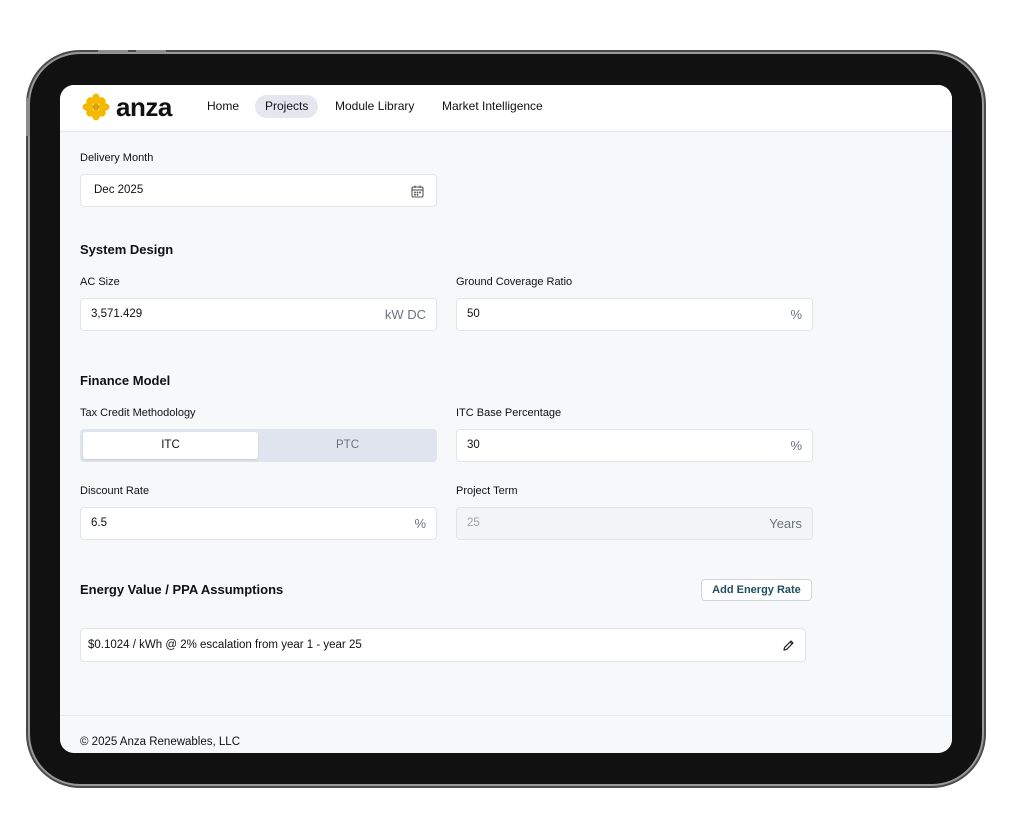  I want to click on energy-value-title: Energy Value / PPA Assumptions, so click(182, 589).